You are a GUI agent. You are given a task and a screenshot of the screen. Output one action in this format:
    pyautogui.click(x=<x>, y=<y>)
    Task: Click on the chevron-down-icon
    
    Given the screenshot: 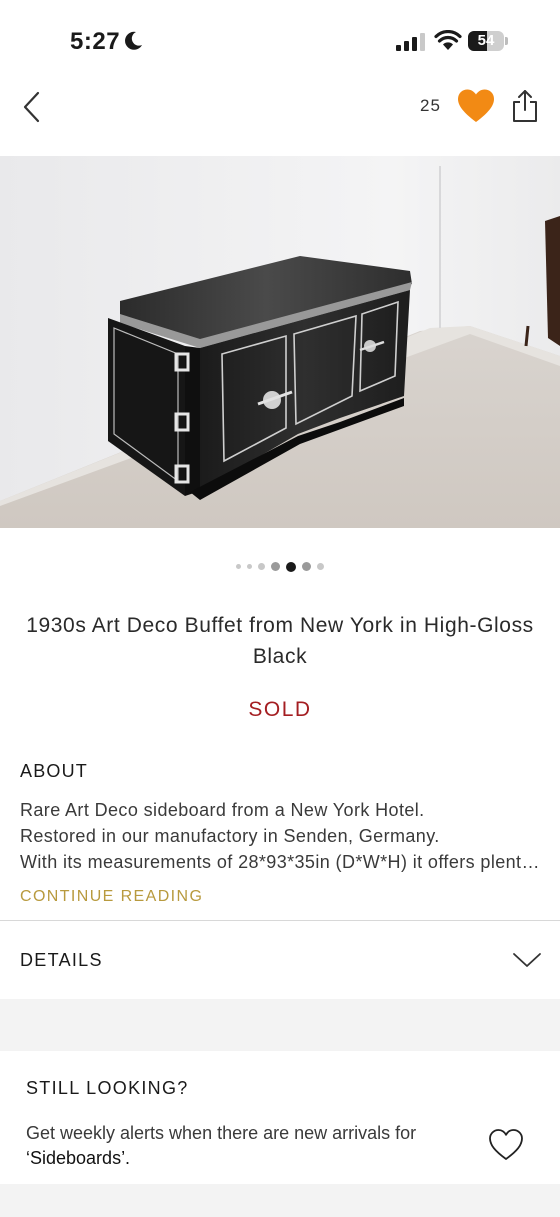 What is the action you would take?
    pyautogui.click(x=527, y=960)
    